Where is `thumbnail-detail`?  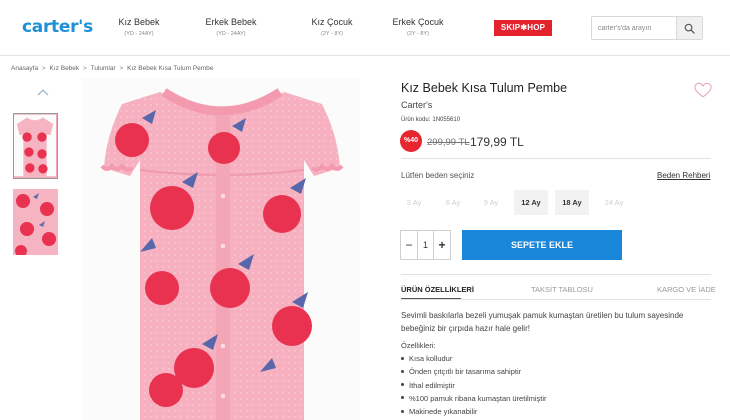
thumbnail-detail is located at coordinates (35, 222).